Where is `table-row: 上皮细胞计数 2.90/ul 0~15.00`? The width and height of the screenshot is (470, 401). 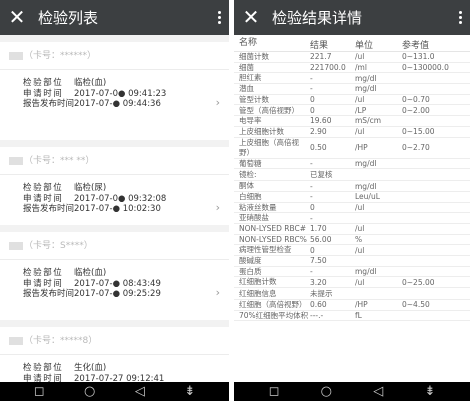 table-row: 上皮细胞计数 2.90/ul 0~15.00 is located at coordinates (352, 132).